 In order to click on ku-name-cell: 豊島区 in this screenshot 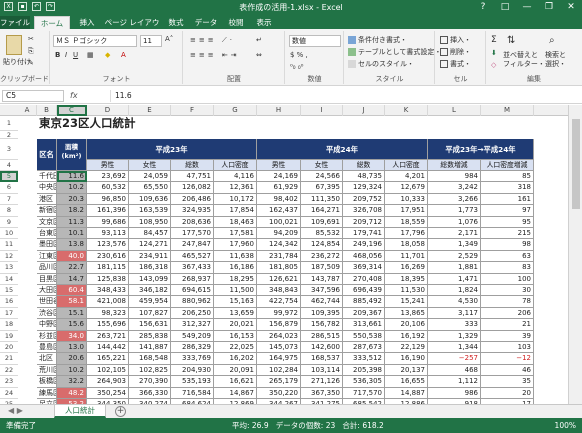, I will do `click(47, 348)`.